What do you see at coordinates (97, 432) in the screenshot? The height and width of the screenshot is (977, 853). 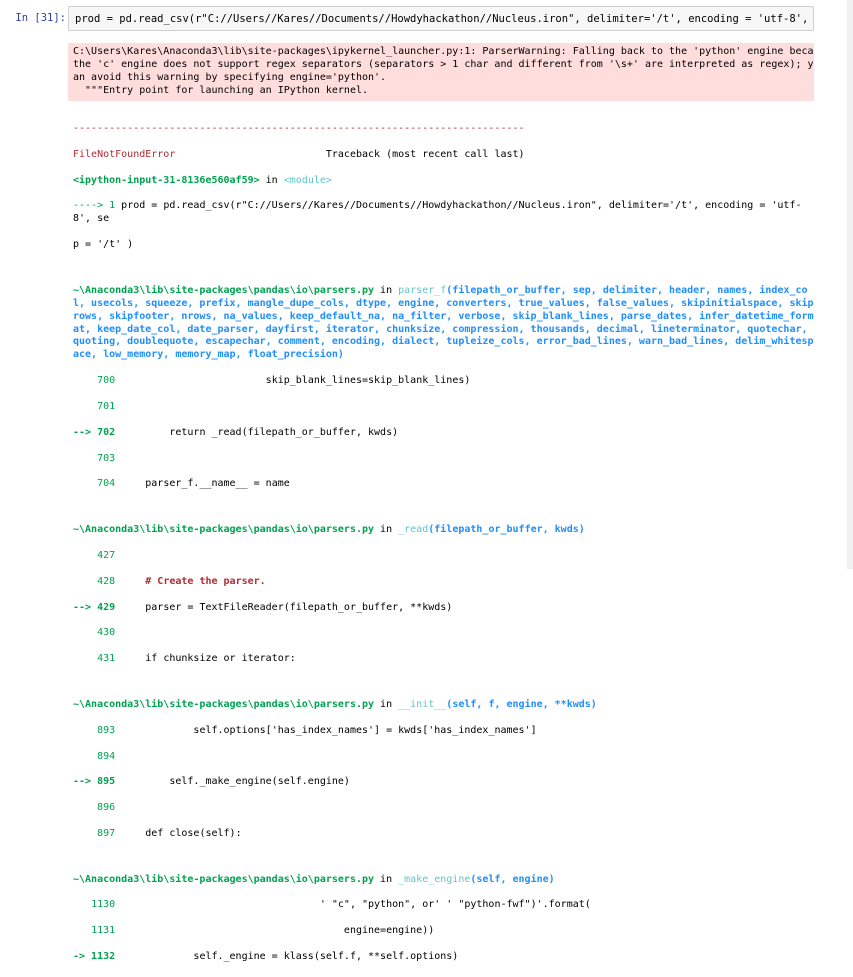 I see `line-number: --> 702` at bounding box center [97, 432].